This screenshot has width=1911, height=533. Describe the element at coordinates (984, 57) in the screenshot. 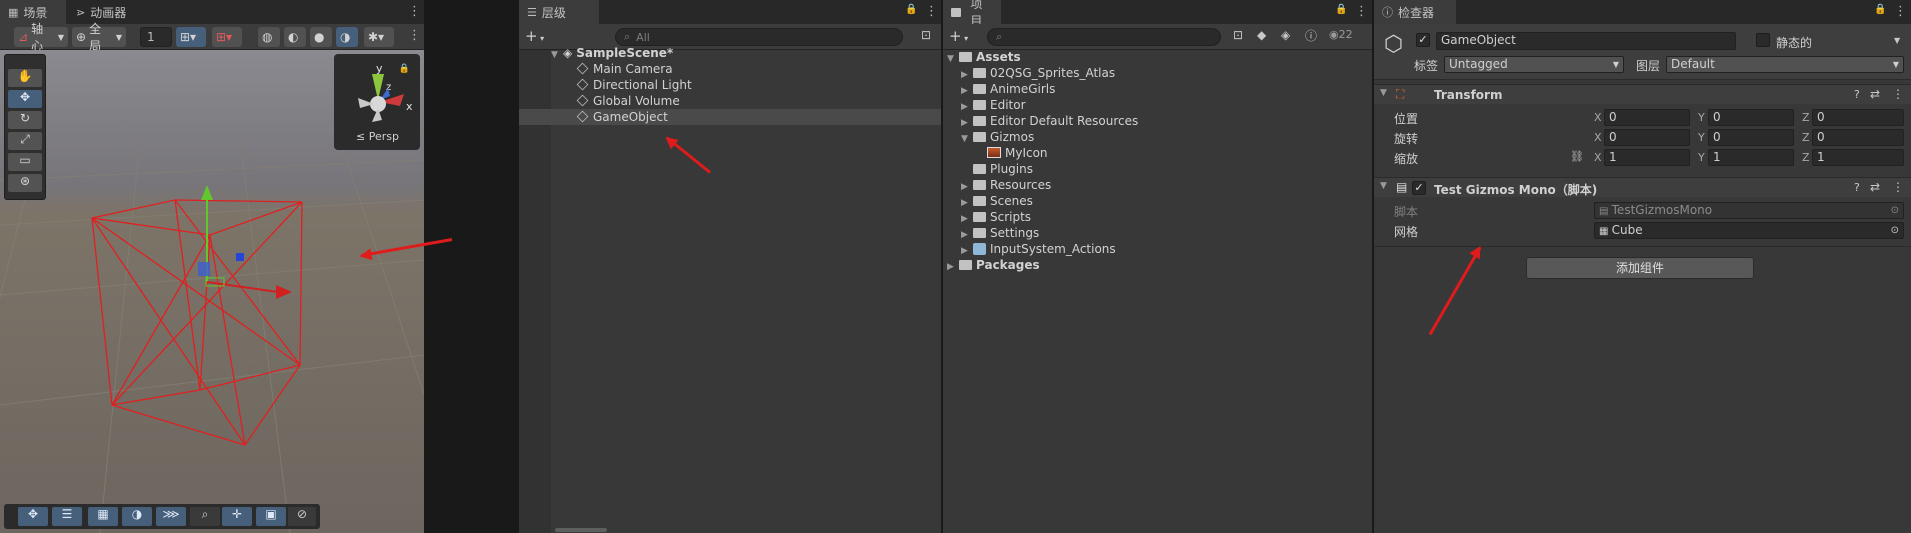

I see `tree-item-assets: ▼ Assets` at that location.